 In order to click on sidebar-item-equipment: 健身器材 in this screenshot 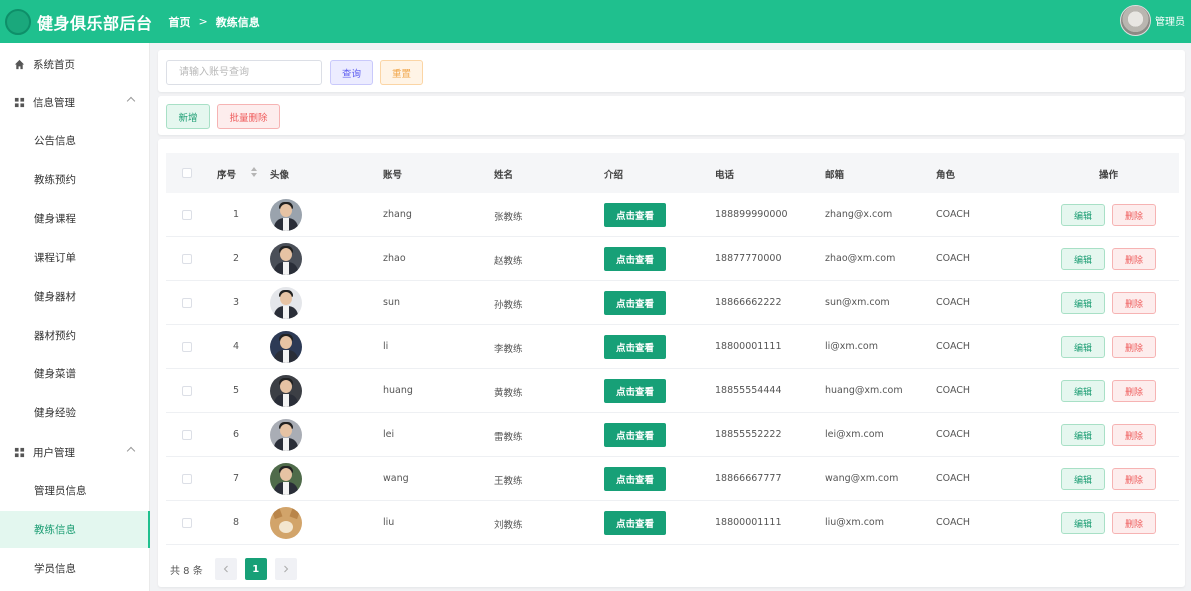, I will do `click(75, 296)`.